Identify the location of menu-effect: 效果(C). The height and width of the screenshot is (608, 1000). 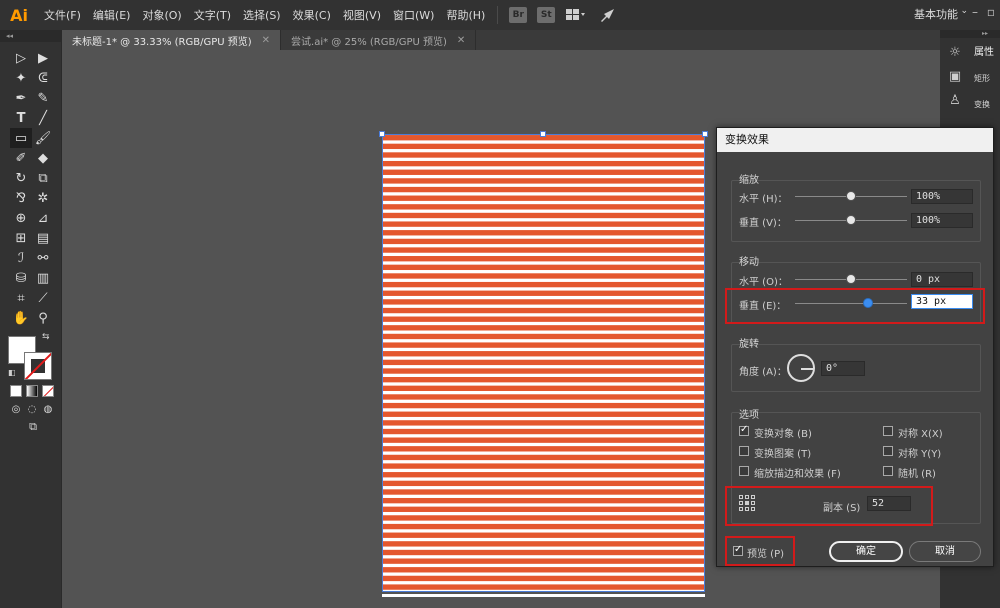
(312, 15).